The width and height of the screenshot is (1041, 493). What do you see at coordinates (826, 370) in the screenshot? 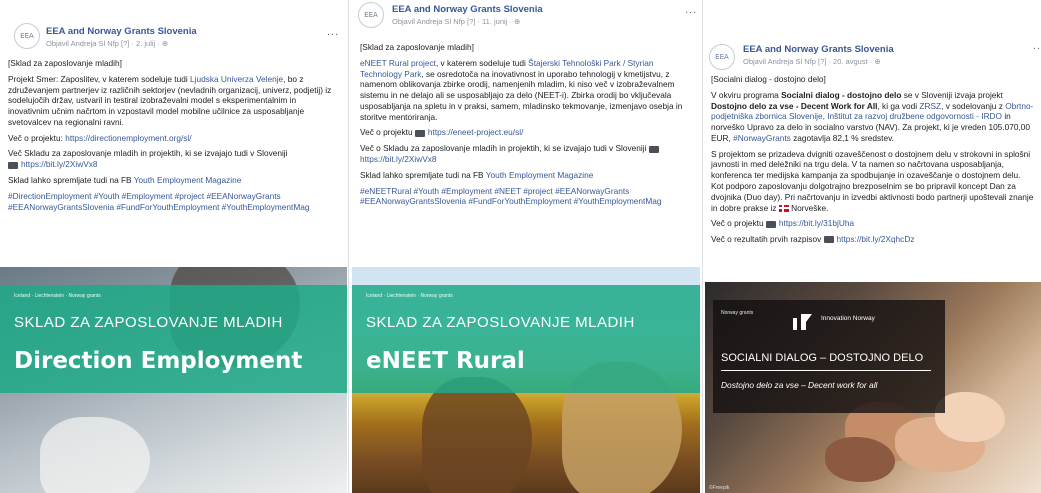
I see `title-underline` at bounding box center [826, 370].